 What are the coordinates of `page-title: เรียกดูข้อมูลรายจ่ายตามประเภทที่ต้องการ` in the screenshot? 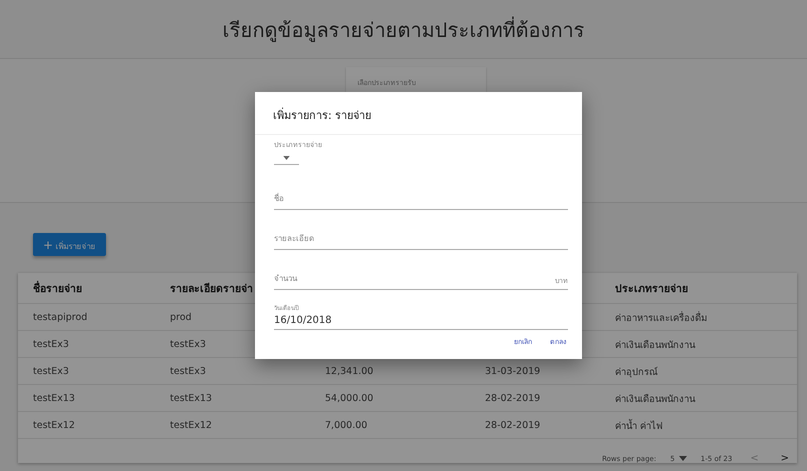 It's located at (404, 30).